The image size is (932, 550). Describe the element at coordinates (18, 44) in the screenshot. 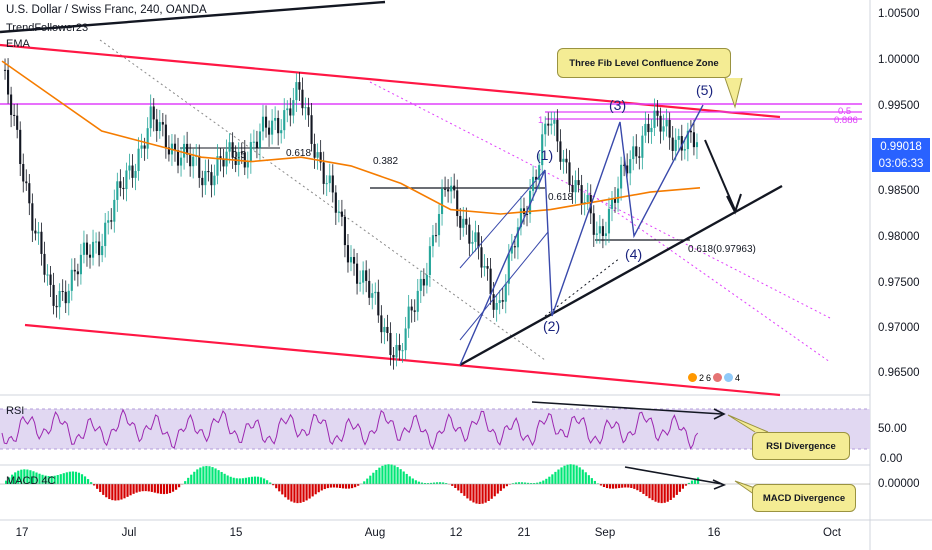

I see `ema-legend: EMA` at that location.